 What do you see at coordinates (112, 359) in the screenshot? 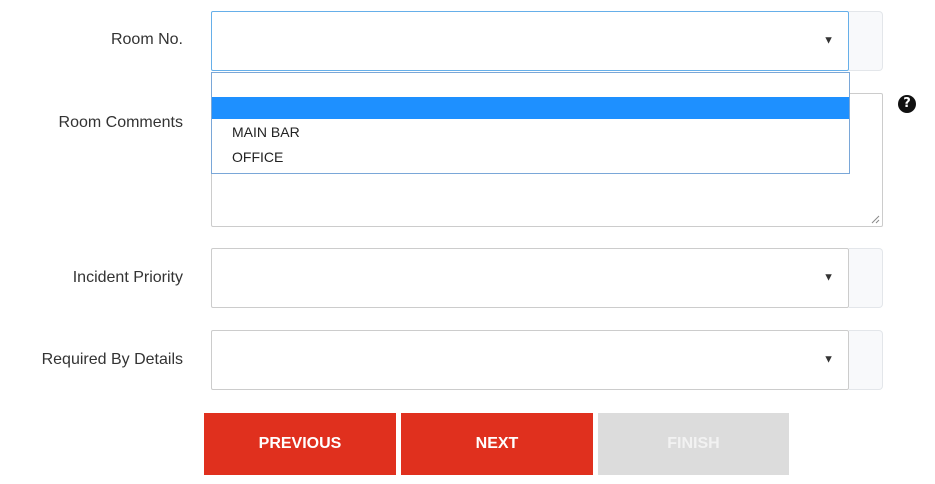
I see `required-by-details-label: Required By Details` at bounding box center [112, 359].